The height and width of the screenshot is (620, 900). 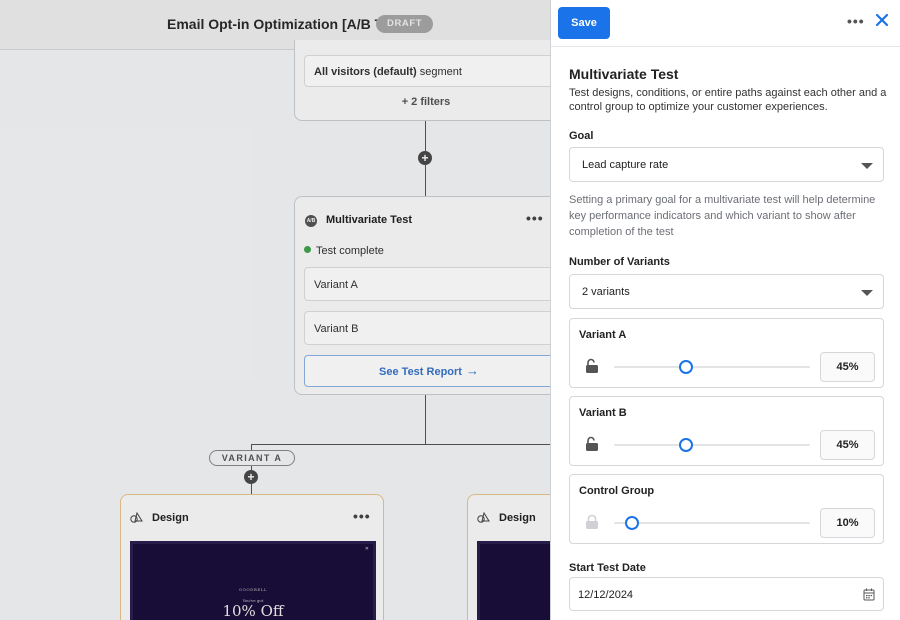 I want to click on journey-title: Email Opt-in Optimization [A/B Test], so click(x=287, y=24).